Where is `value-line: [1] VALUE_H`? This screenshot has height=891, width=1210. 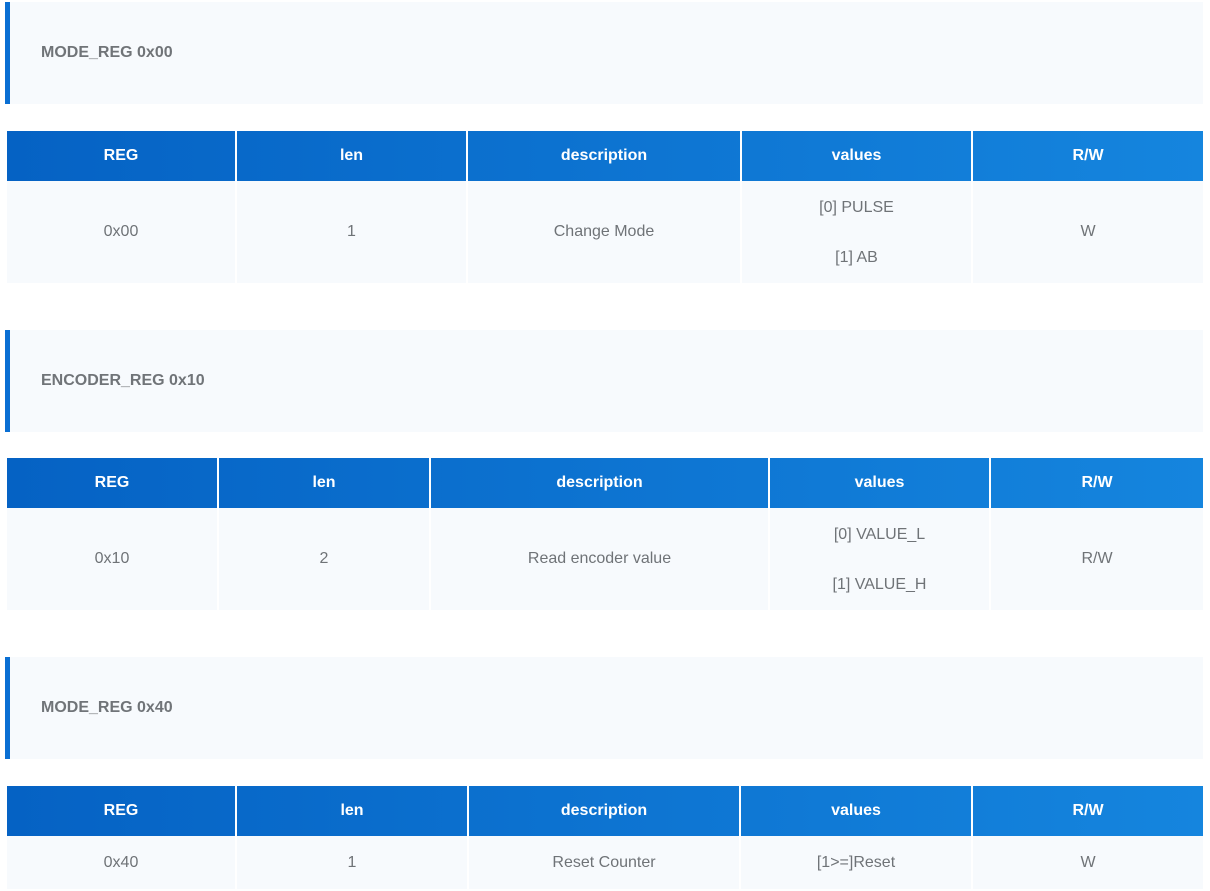 value-line: [1] VALUE_H is located at coordinates (879, 584).